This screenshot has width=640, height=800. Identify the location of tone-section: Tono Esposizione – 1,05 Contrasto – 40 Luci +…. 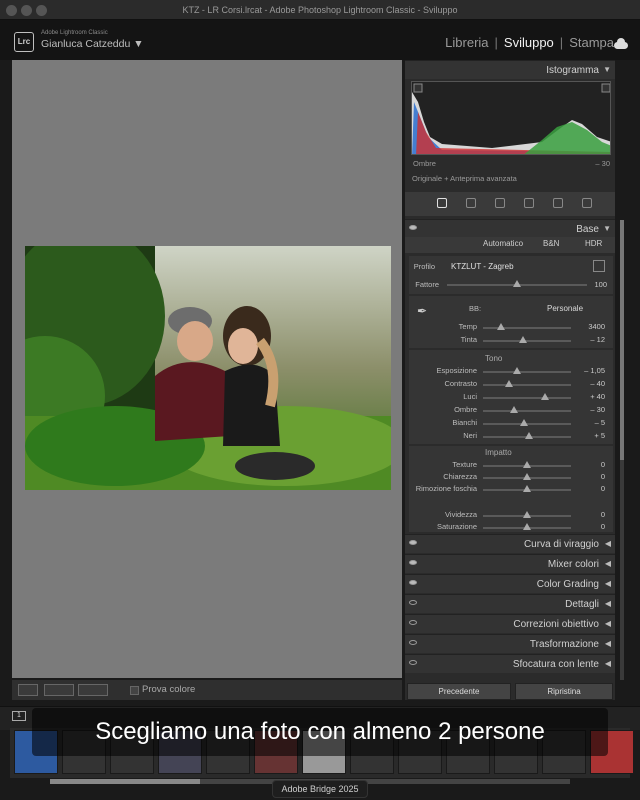
(511, 397).